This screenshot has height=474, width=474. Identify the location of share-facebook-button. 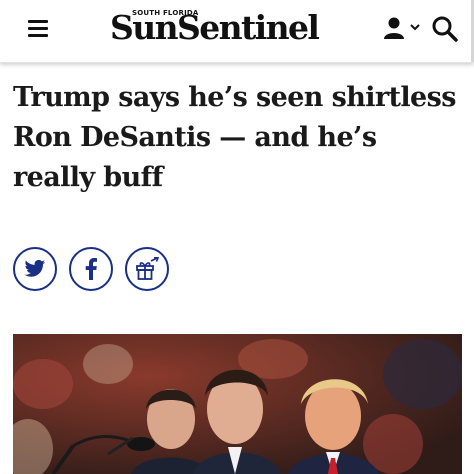
(91, 269).